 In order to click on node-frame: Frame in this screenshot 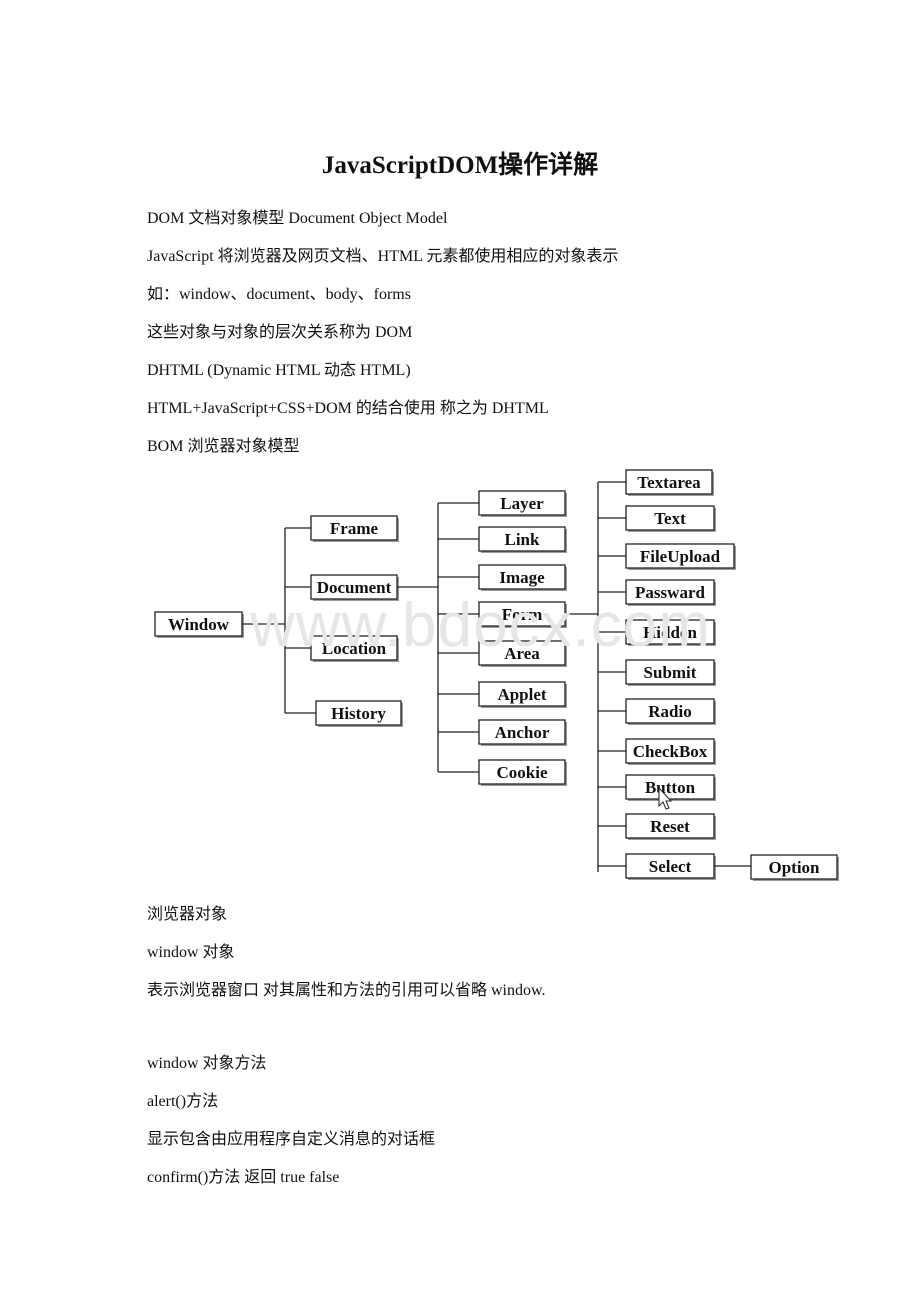, I will do `click(354, 528)`.